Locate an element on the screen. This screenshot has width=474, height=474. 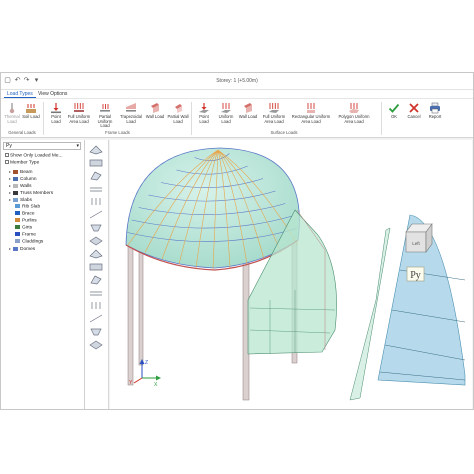
tab-load-types: Load Types is located at coordinates (20, 94).